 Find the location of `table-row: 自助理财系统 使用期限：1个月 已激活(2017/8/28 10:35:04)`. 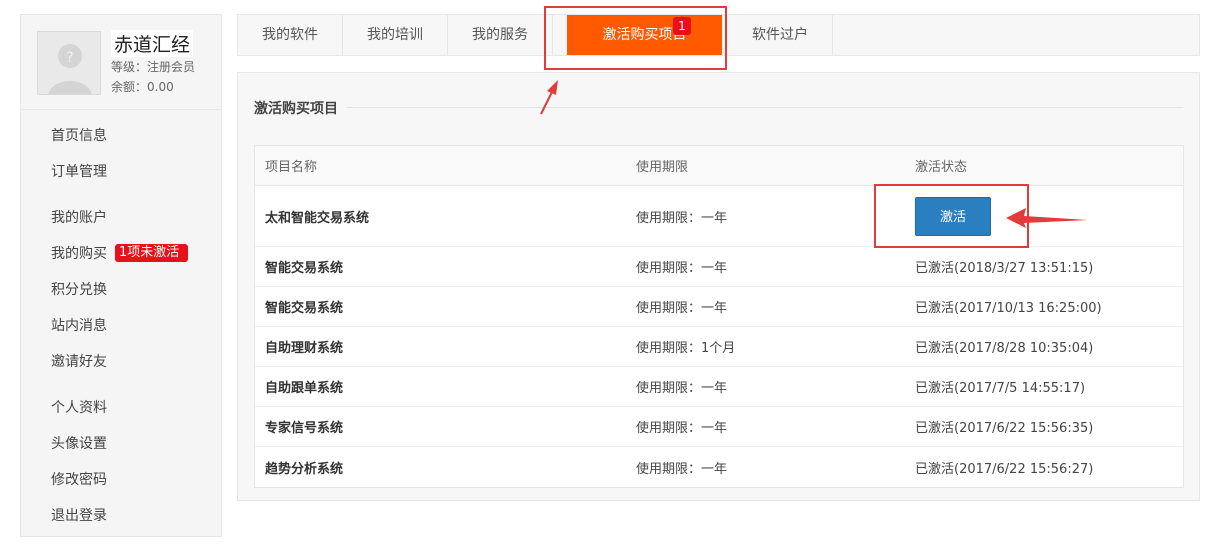

table-row: 自助理财系统 使用期限：1个月 已激活(2017/8/28 10:35:04) is located at coordinates (719, 347).